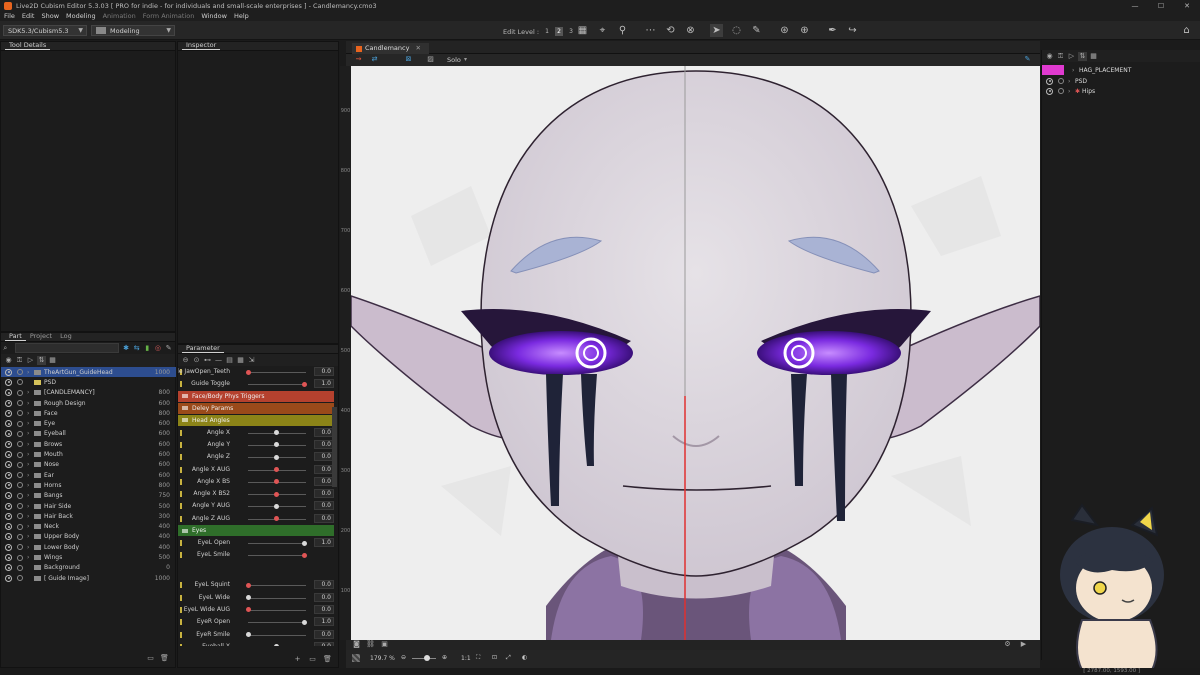 Image resolution: width=1200 pixels, height=675 pixels. I want to click on part-row: › Hair Side 500, so click(88, 506).